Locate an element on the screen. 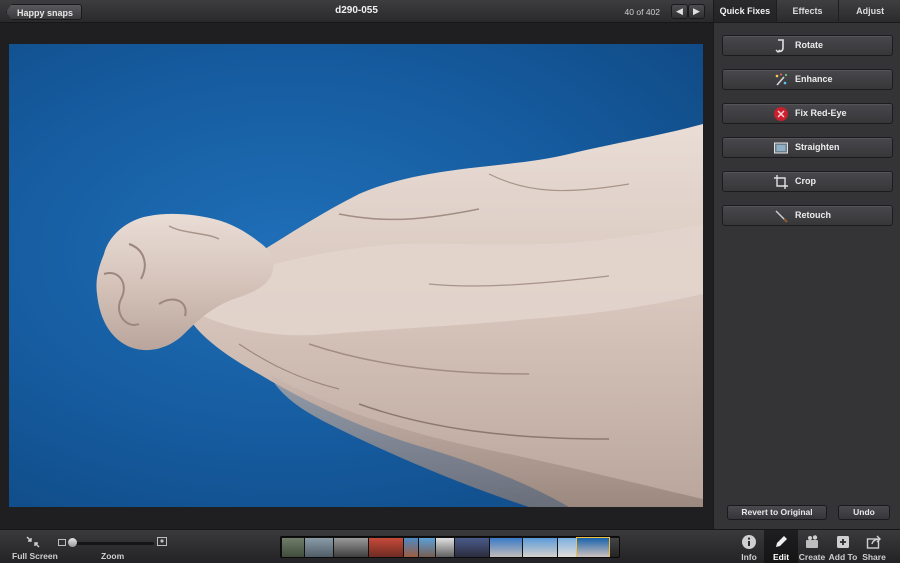 The image size is (900, 563). exit-full-screen-icon is located at coordinates (33, 542).